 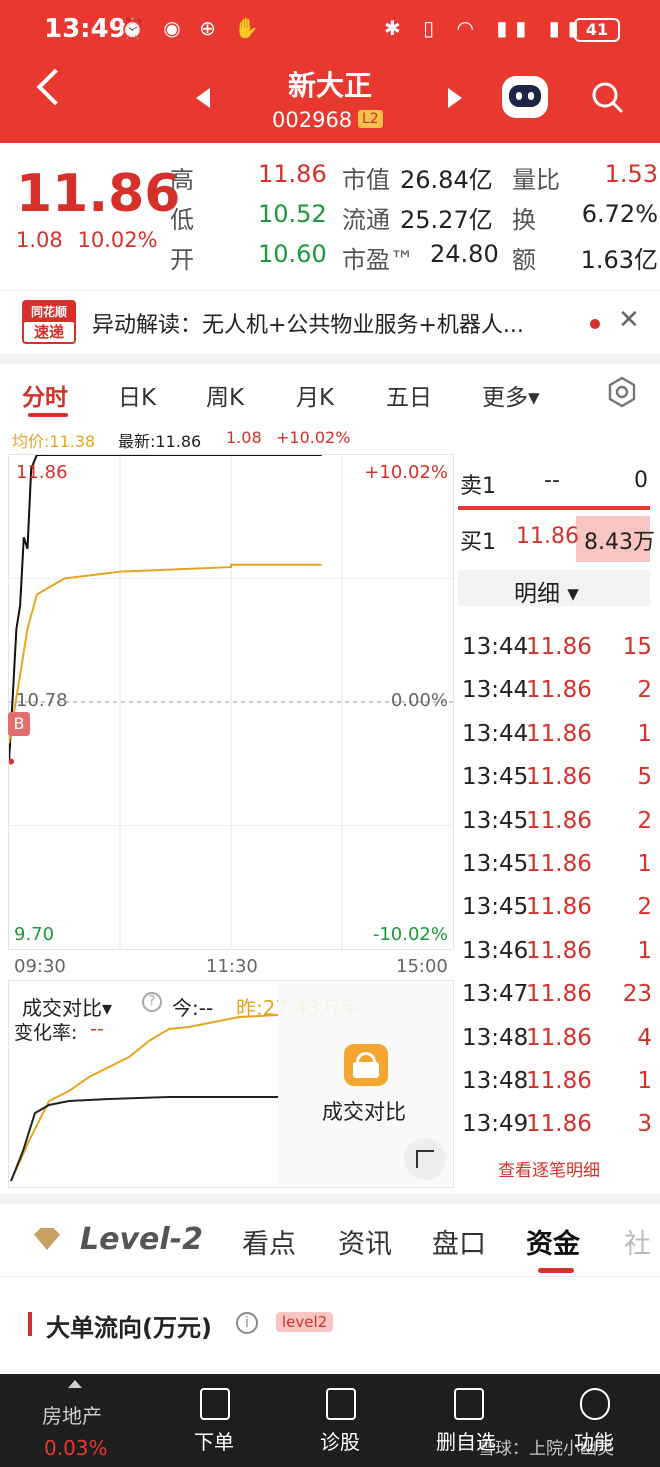 What do you see at coordinates (182, 260) in the screenshot?
I see `open-label: 开` at bounding box center [182, 260].